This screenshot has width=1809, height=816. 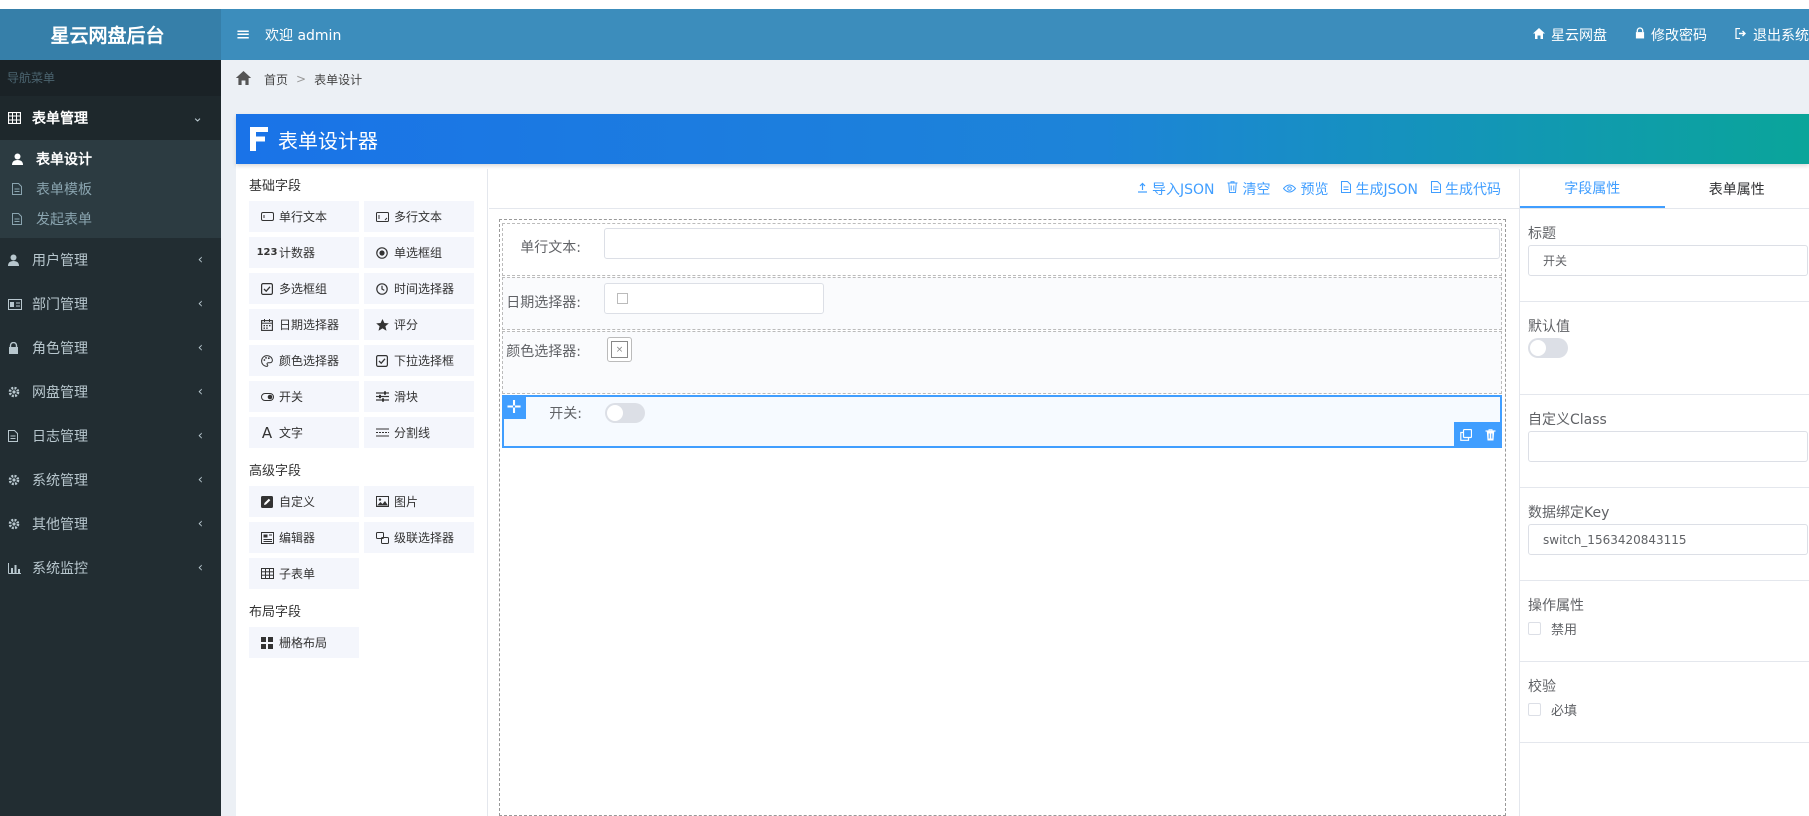 What do you see at coordinates (1542, 234) in the screenshot?
I see `prop-label: 标题` at bounding box center [1542, 234].